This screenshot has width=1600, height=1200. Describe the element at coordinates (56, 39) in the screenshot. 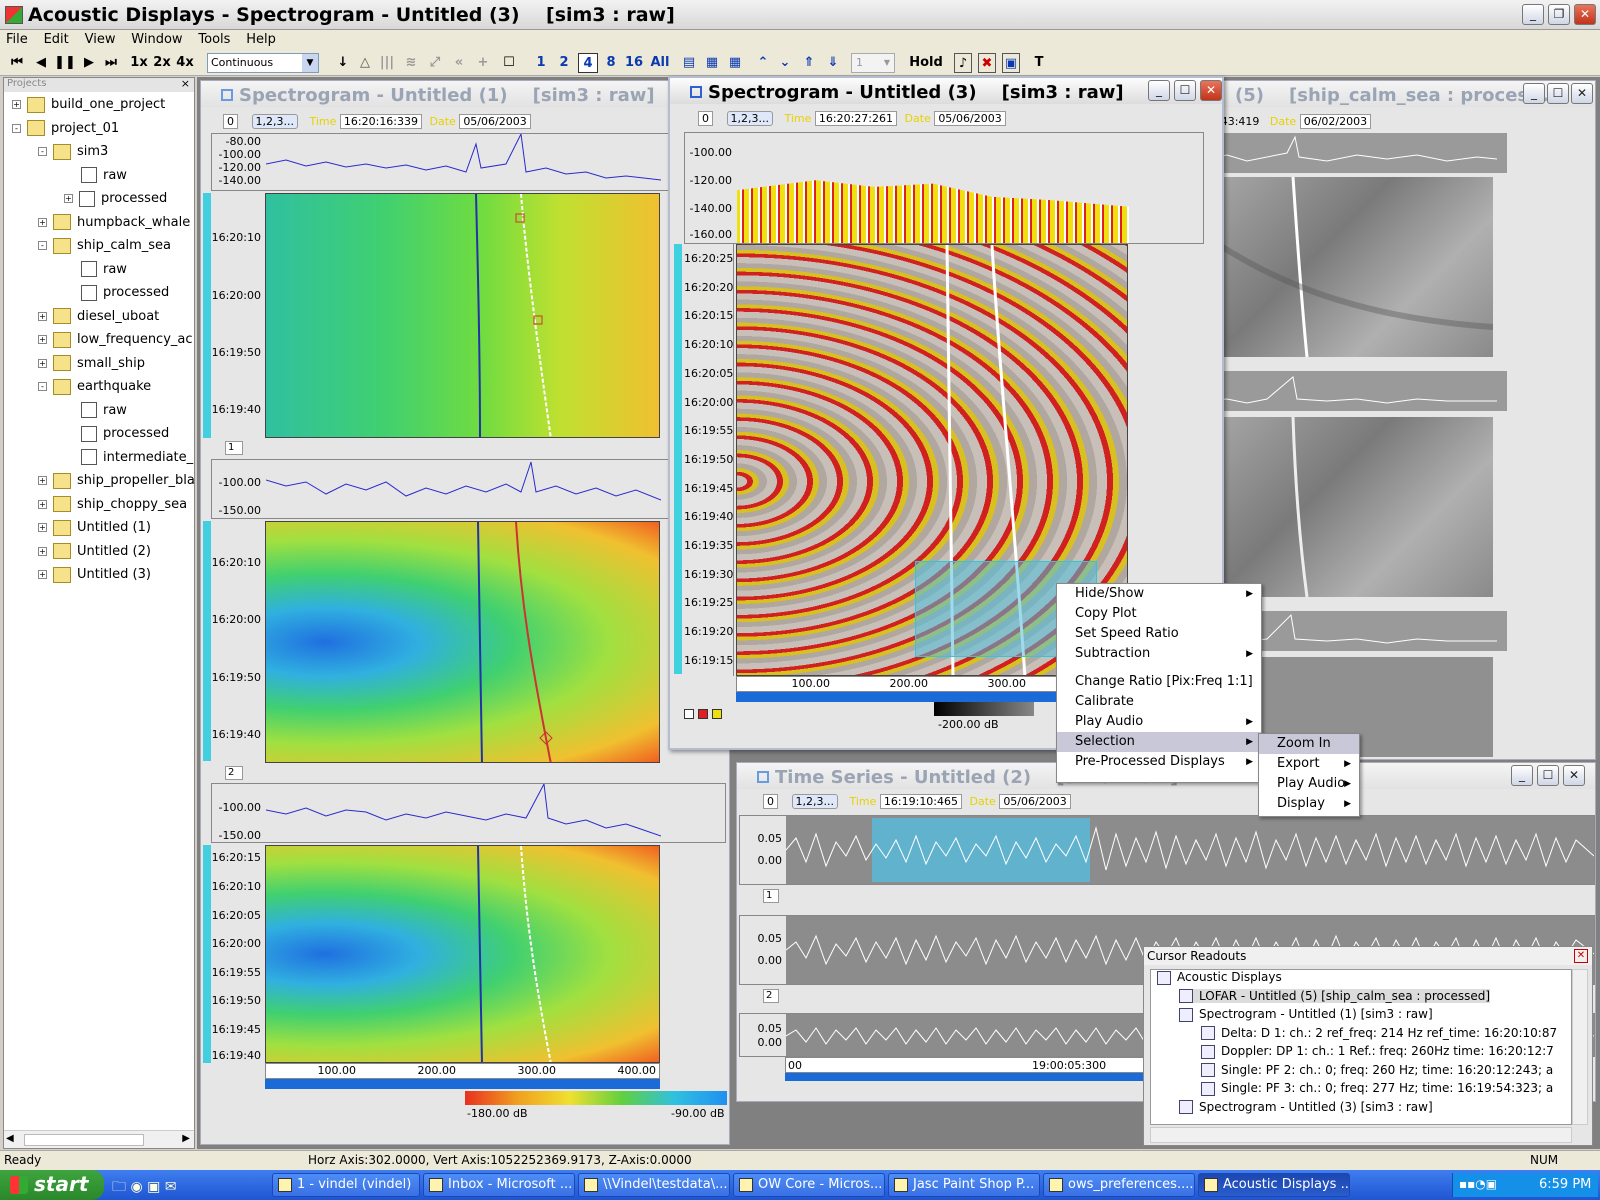

I see `menu-edit: Edit` at that location.